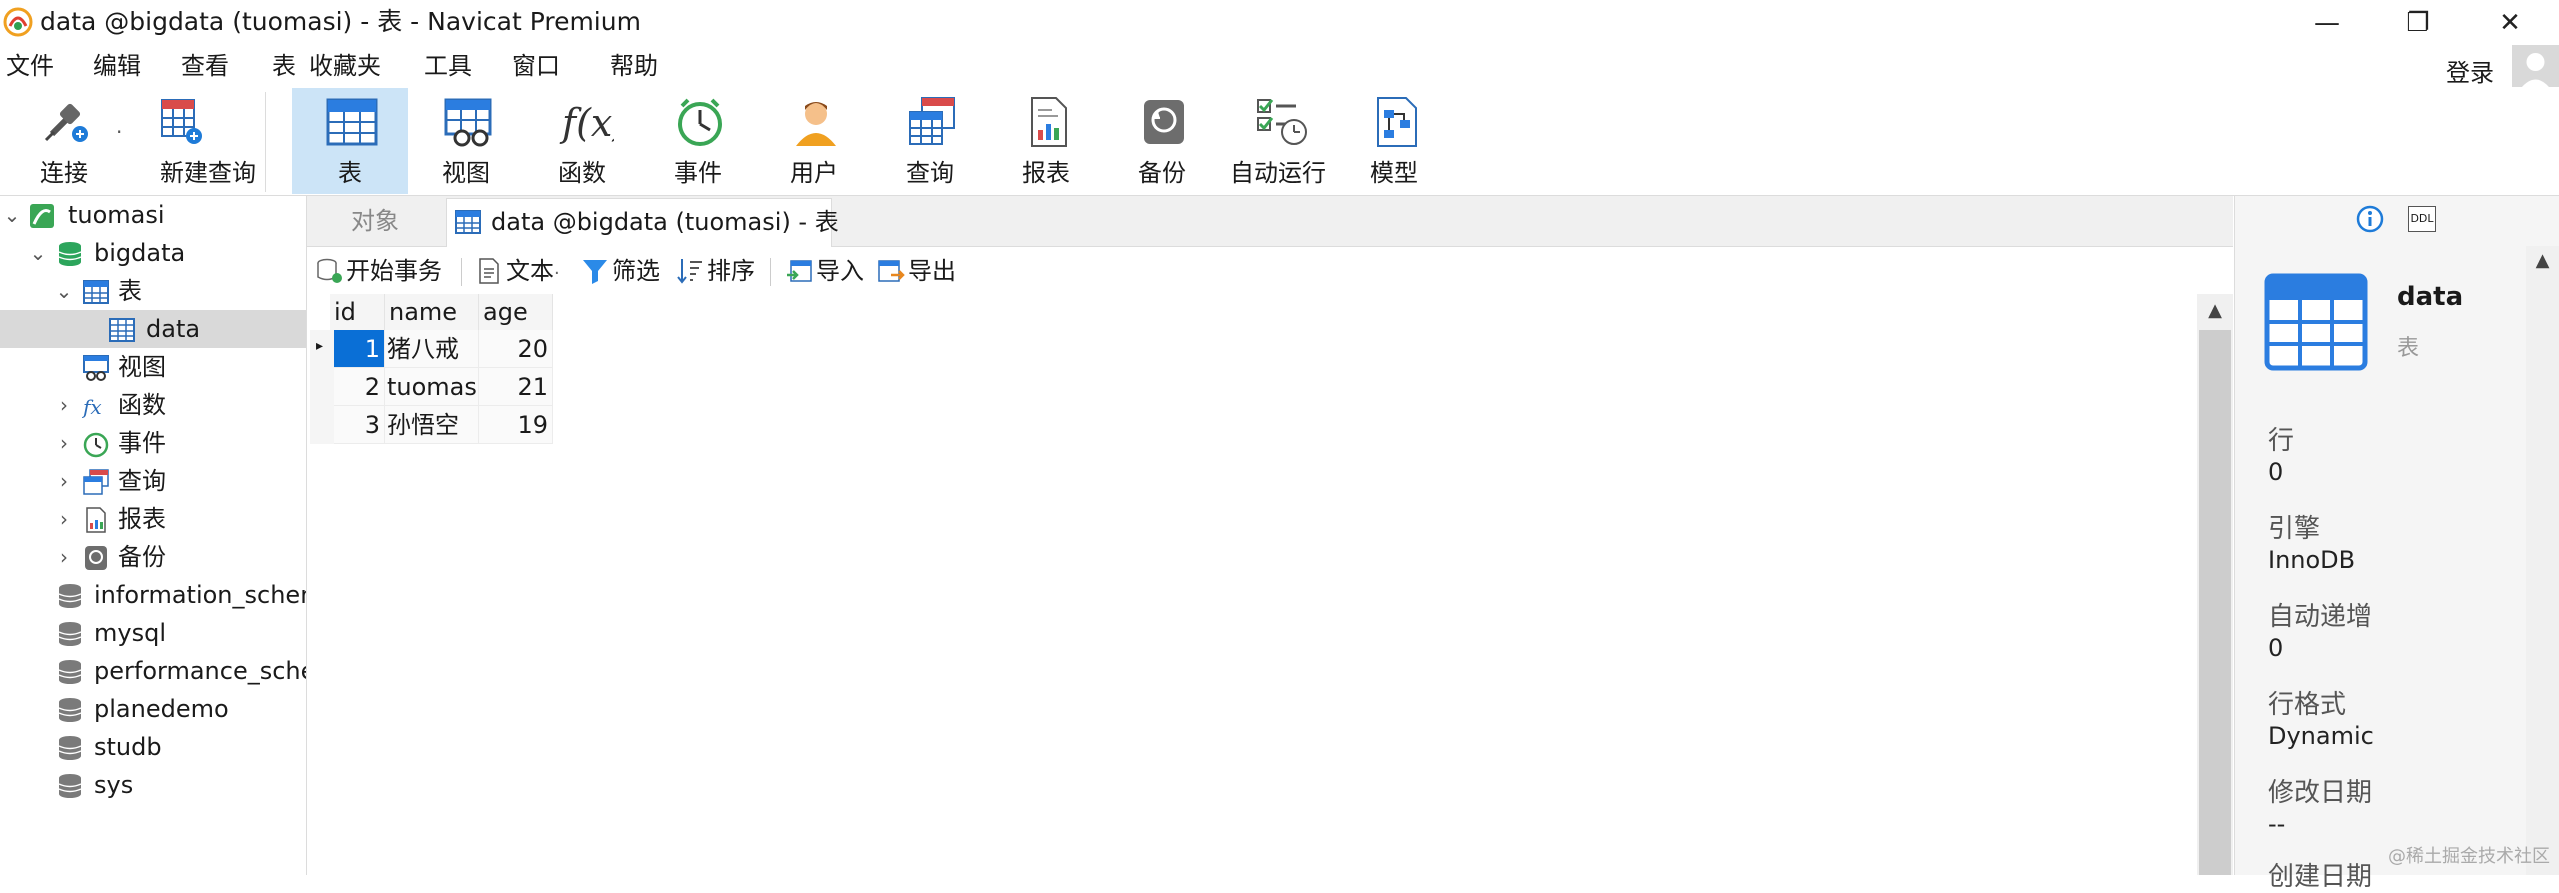 This screenshot has height=893, width=2559. Describe the element at coordinates (1046, 141) in the screenshot. I see `report-button: 报表` at that location.